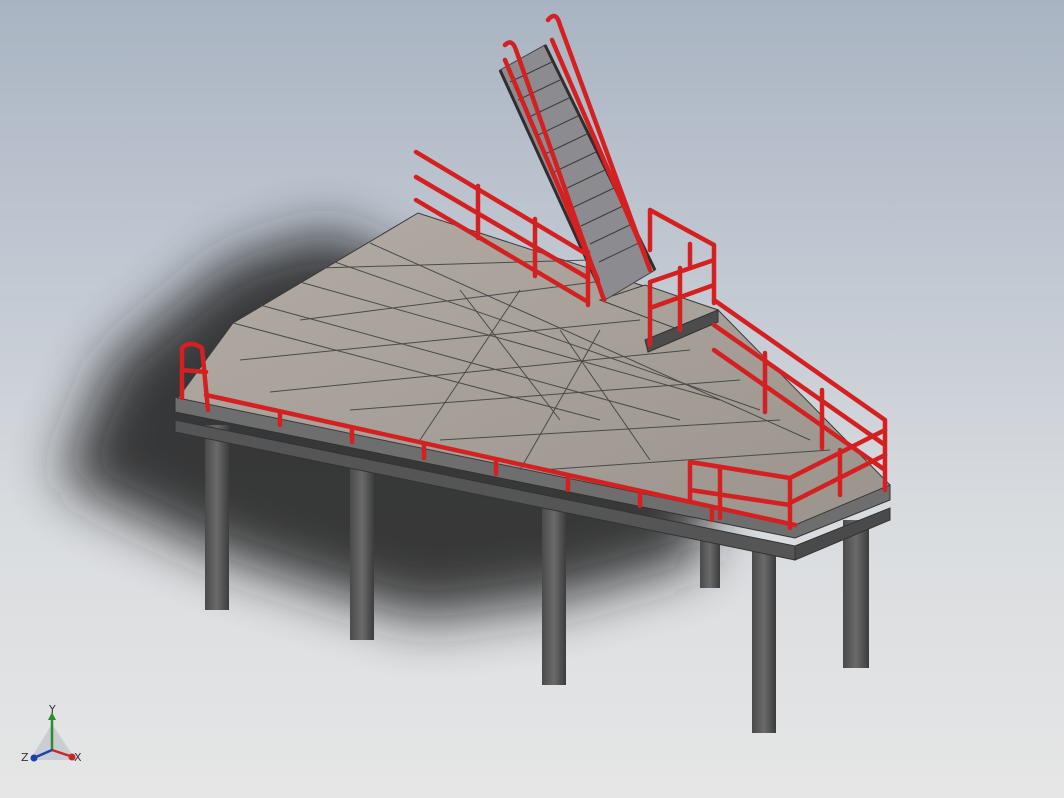 Image resolution: width=1064 pixels, height=798 pixels. Describe the element at coordinates (52, 710) in the screenshot. I see `y-axis-label: Y` at that location.